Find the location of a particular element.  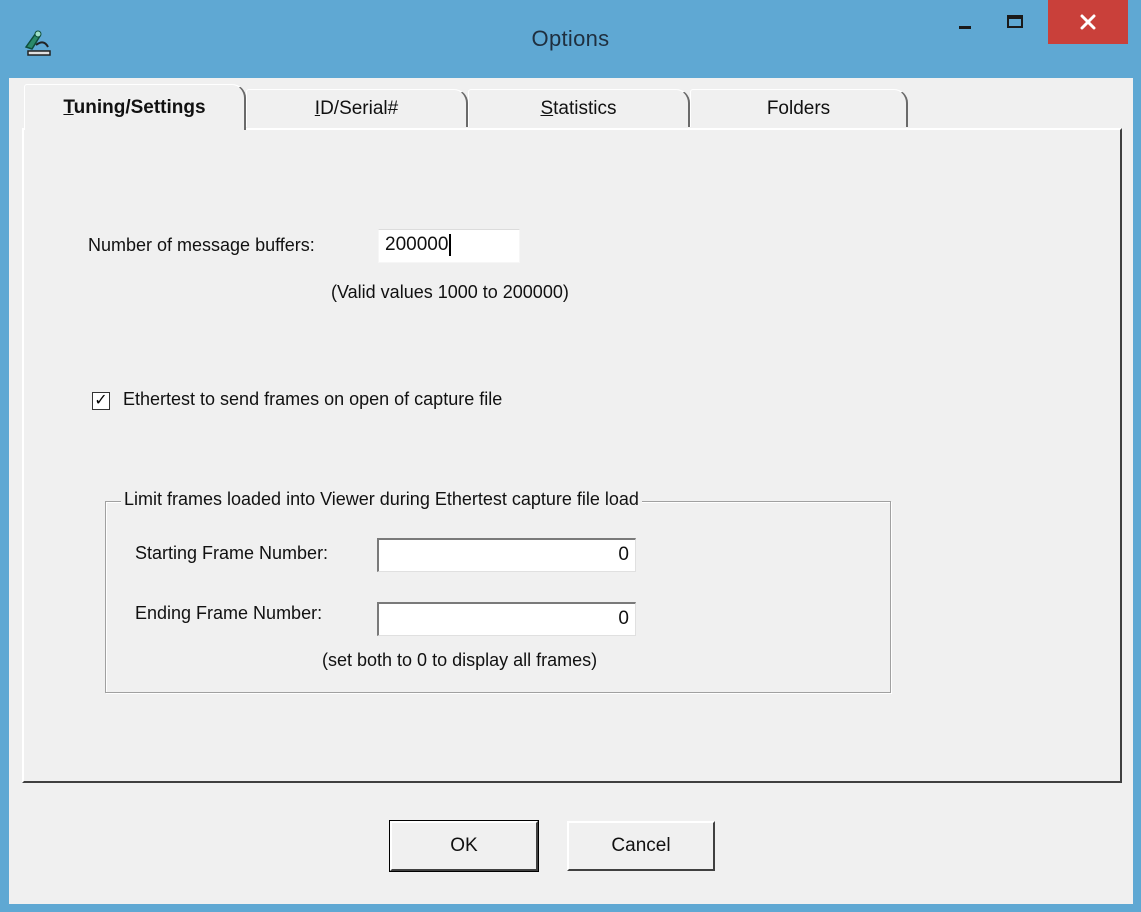

tab-label: Tuning/Settings is located at coordinates (134, 107).